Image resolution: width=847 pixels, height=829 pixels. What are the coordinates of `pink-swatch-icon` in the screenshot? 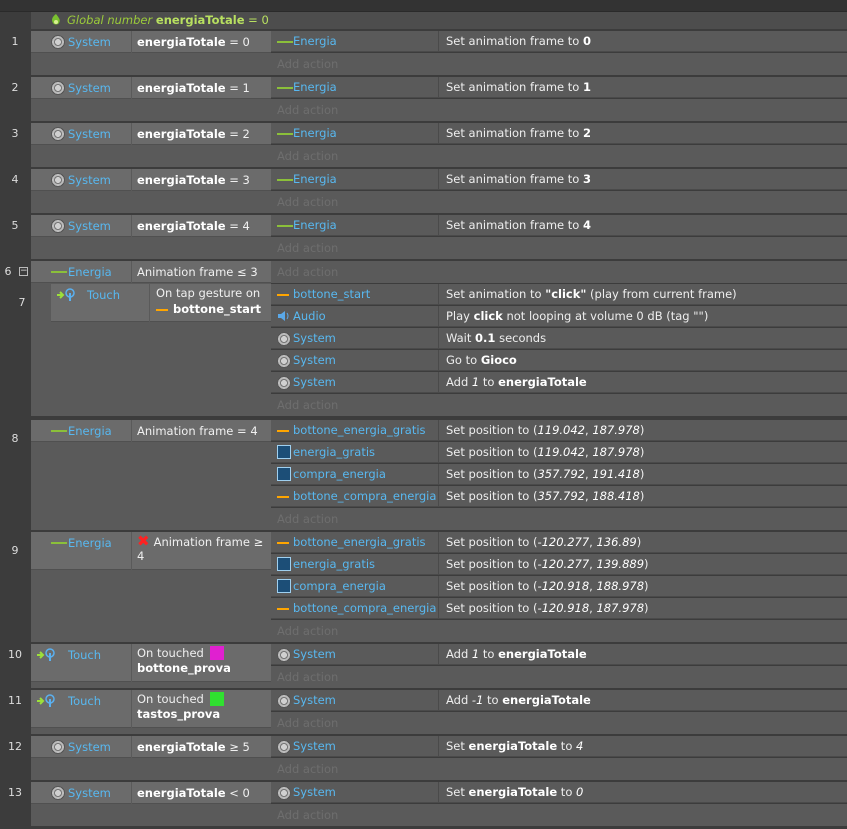 It's located at (216, 653).